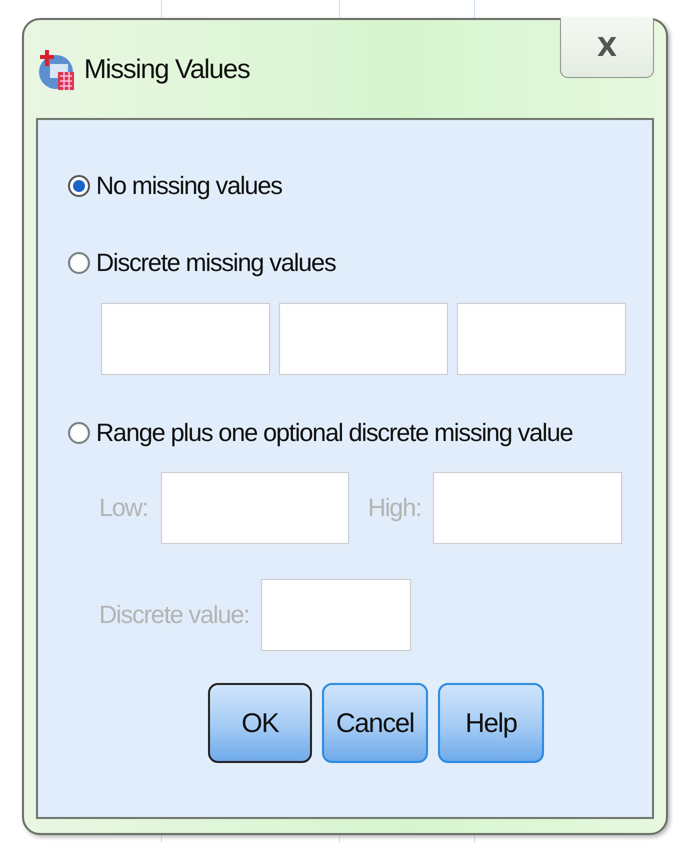 The image size is (674, 843). I want to click on dialog-button: Help, so click(491, 723).